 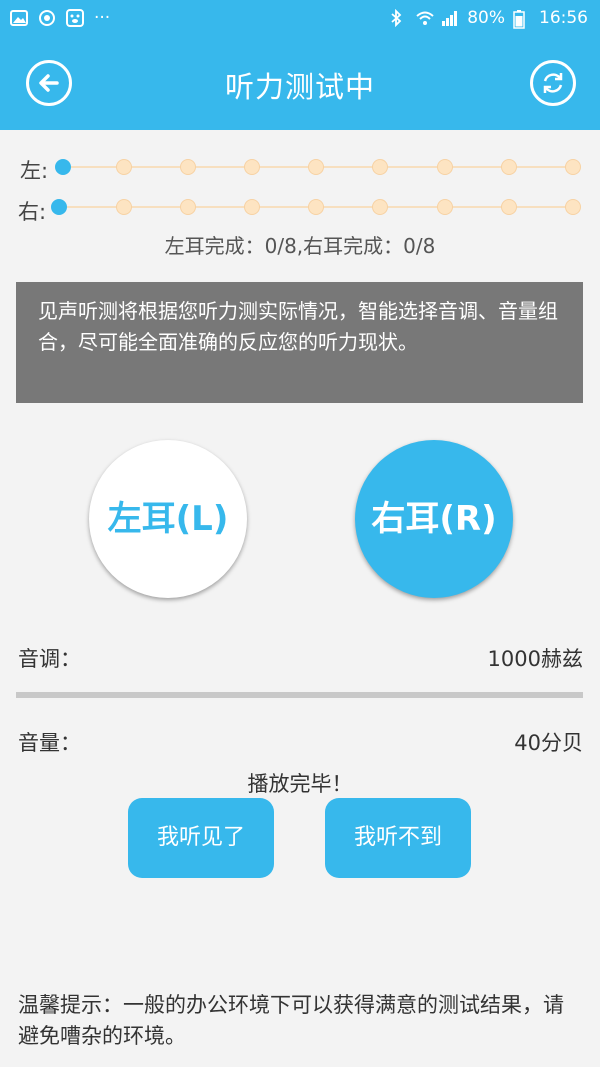 What do you see at coordinates (49, 743) in the screenshot?
I see `volume-label: 音量：` at bounding box center [49, 743].